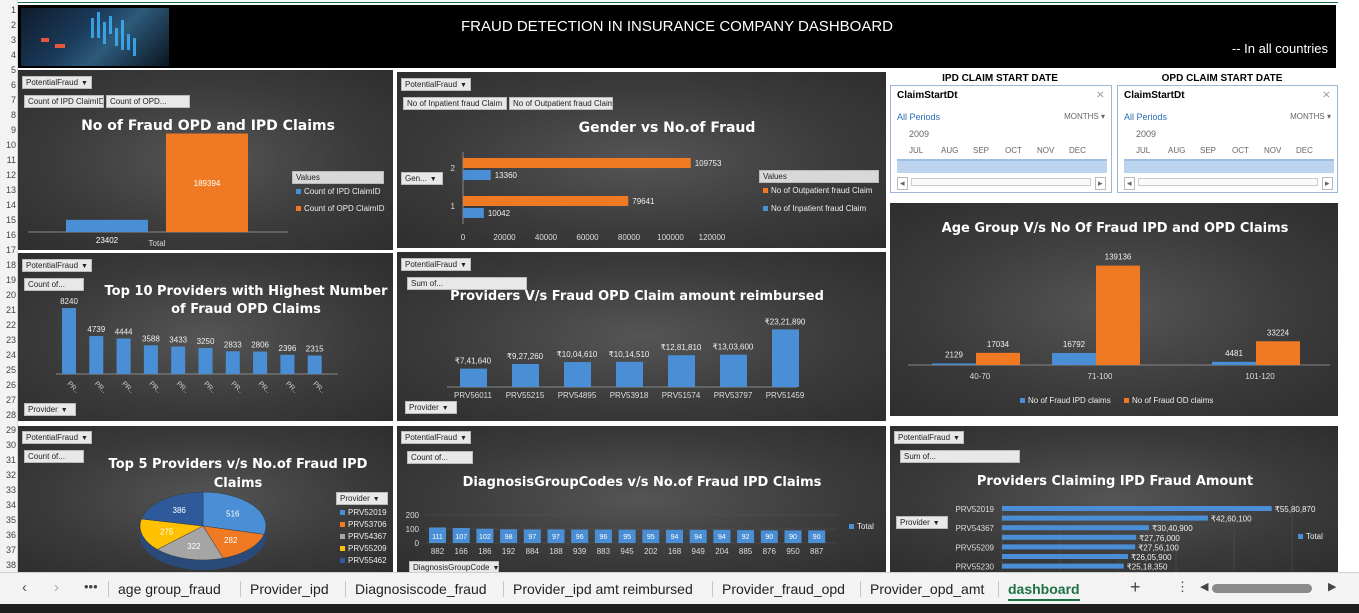 The image size is (1359, 613). Describe the element at coordinates (194, 546) in the screenshot. I see `data-label: 322` at that location.